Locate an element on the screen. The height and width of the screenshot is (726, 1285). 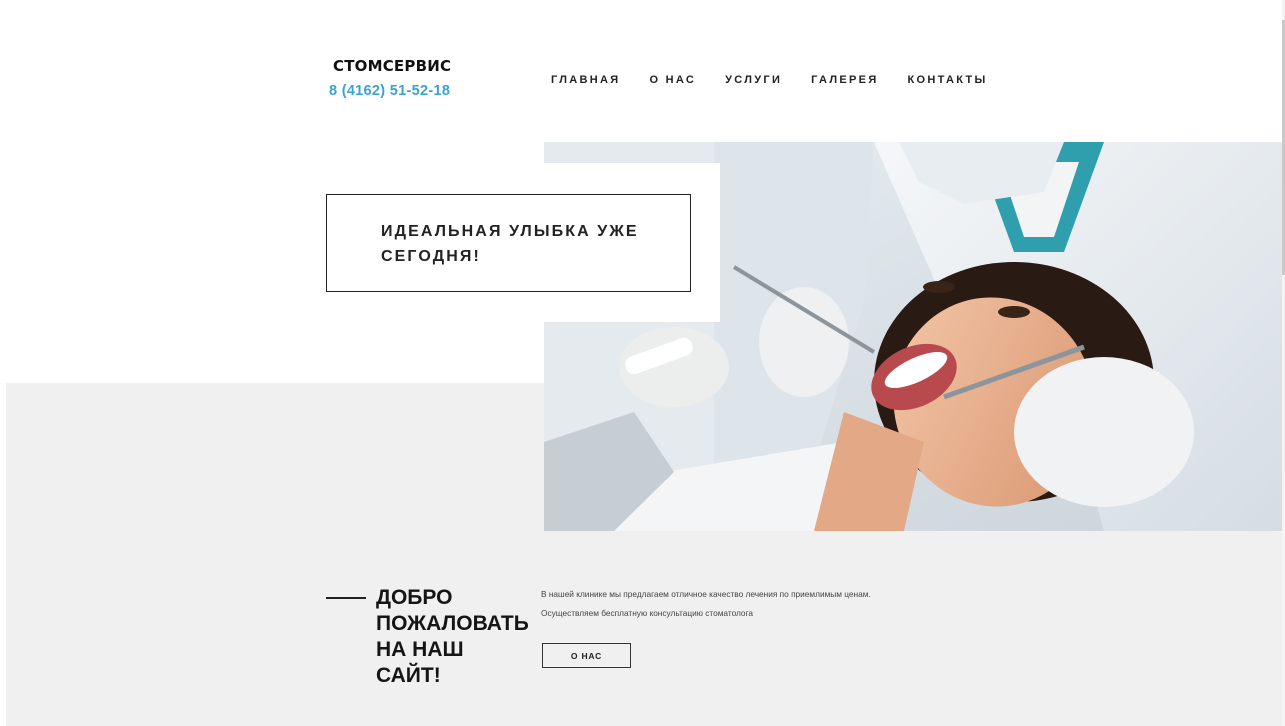
main-nav: ГЛАВНАЯ О НАС УСЛУГИ ГАЛЕРЕЯ КОНТАКТЫ is located at coordinates (769, 80).